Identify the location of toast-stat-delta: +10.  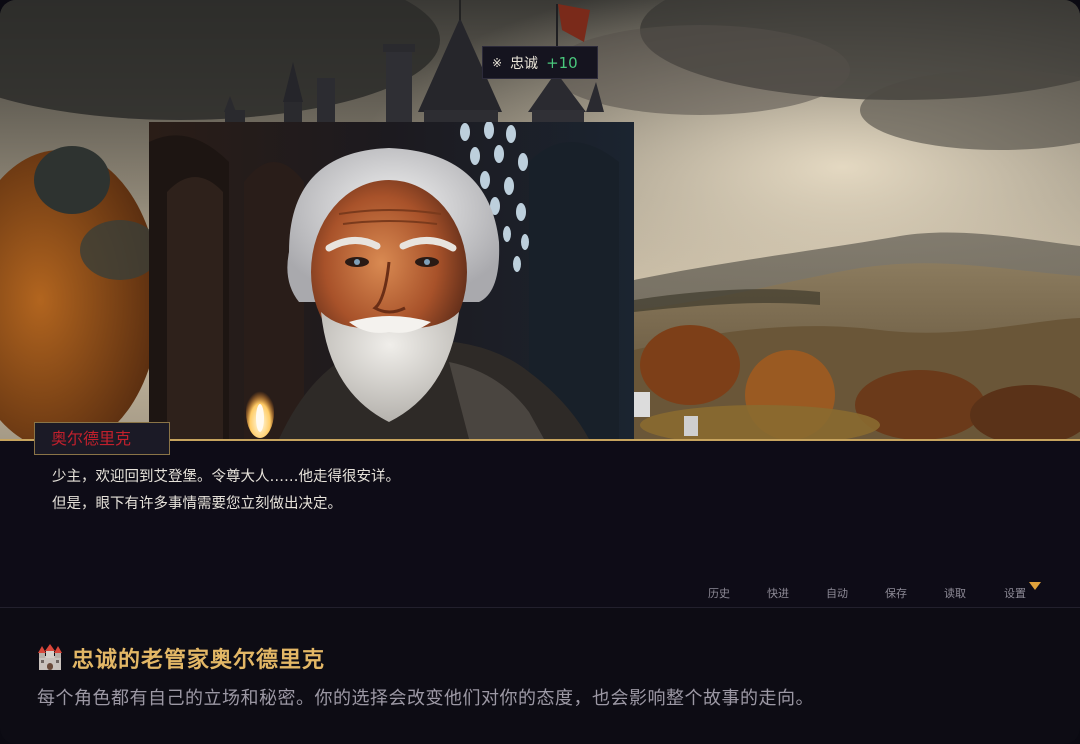
(562, 62).